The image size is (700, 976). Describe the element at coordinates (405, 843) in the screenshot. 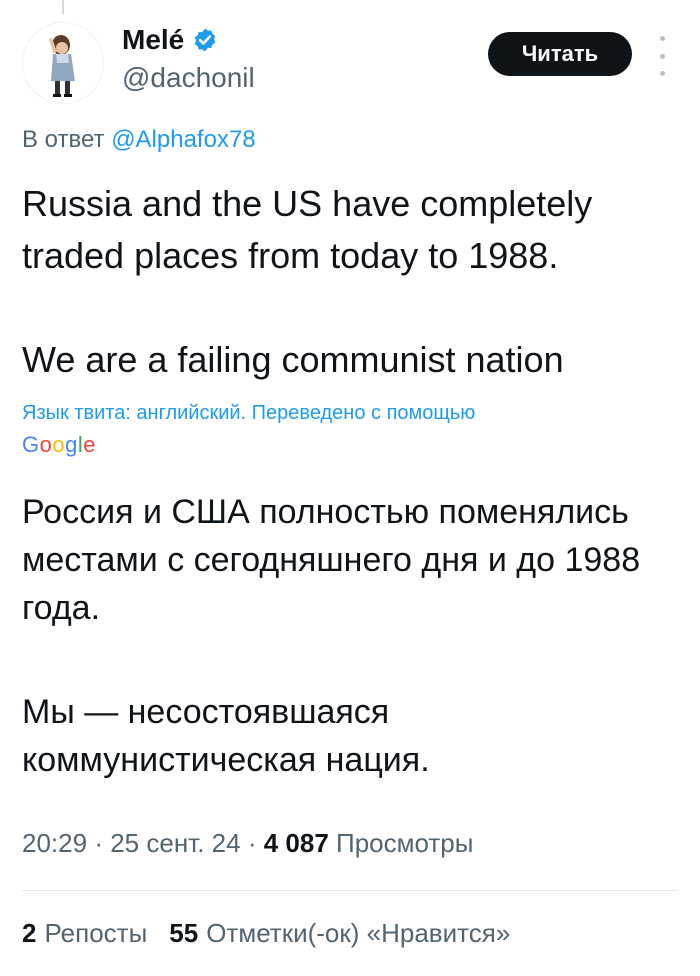

I see `views-label: Просмотры` at that location.